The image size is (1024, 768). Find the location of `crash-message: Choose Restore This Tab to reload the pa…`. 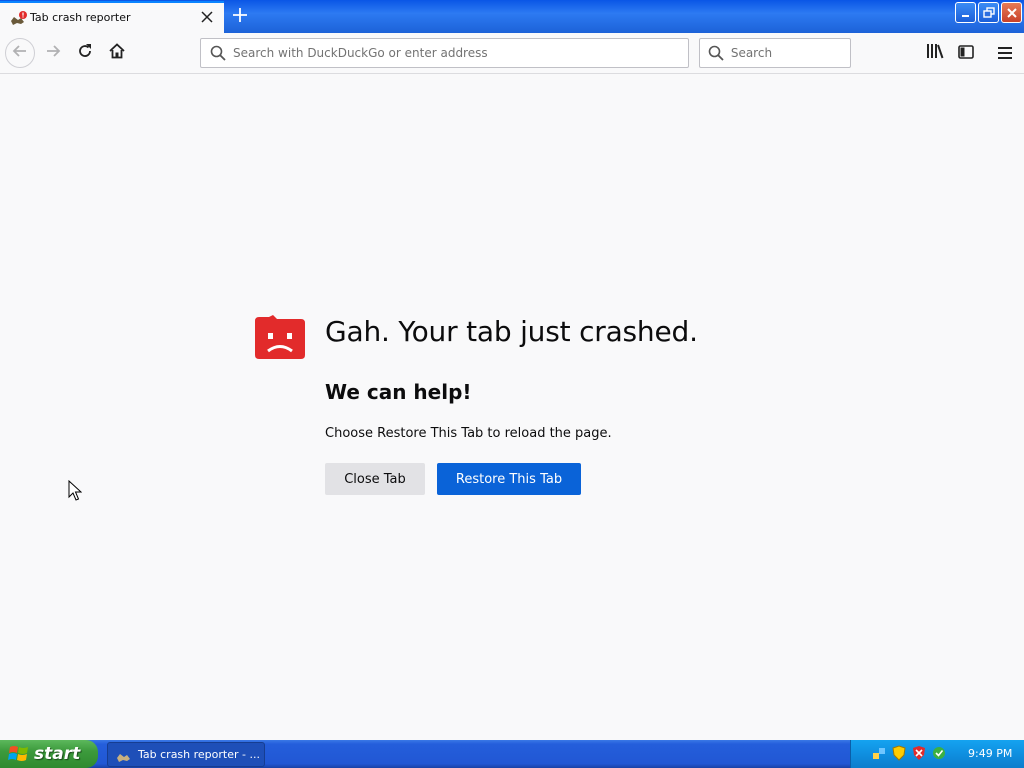

crash-message: Choose Restore This Tab to reload the pa… is located at coordinates (468, 433).